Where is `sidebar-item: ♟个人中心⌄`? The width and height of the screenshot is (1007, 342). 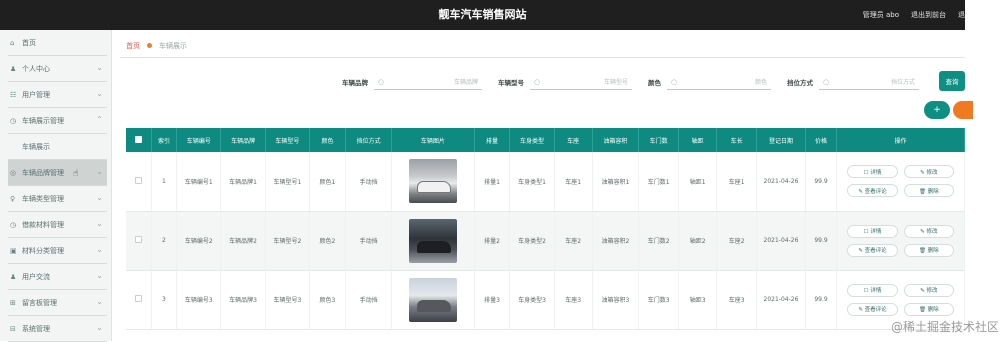 sidebar-item: ♟个人中心⌄ is located at coordinates (57, 69).